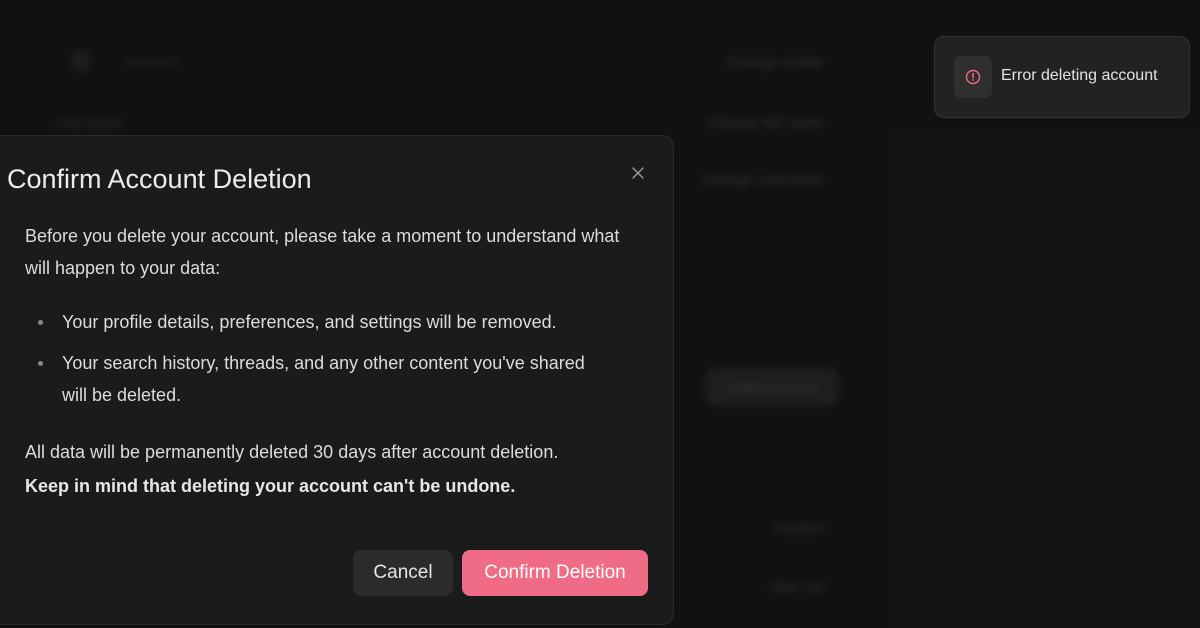  Describe the element at coordinates (403, 573) in the screenshot. I see `cancel-button: Cancel` at that location.